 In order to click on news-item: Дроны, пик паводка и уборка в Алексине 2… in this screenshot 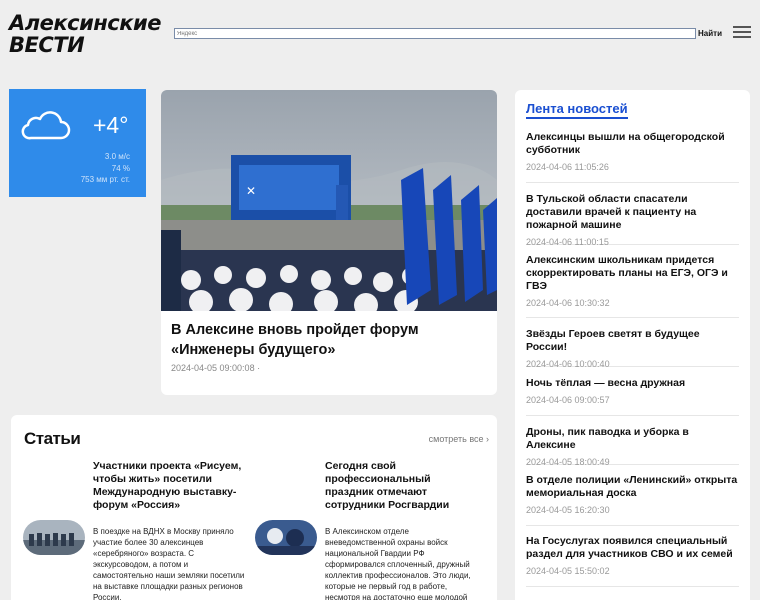, I will do `click(632, 446)`.